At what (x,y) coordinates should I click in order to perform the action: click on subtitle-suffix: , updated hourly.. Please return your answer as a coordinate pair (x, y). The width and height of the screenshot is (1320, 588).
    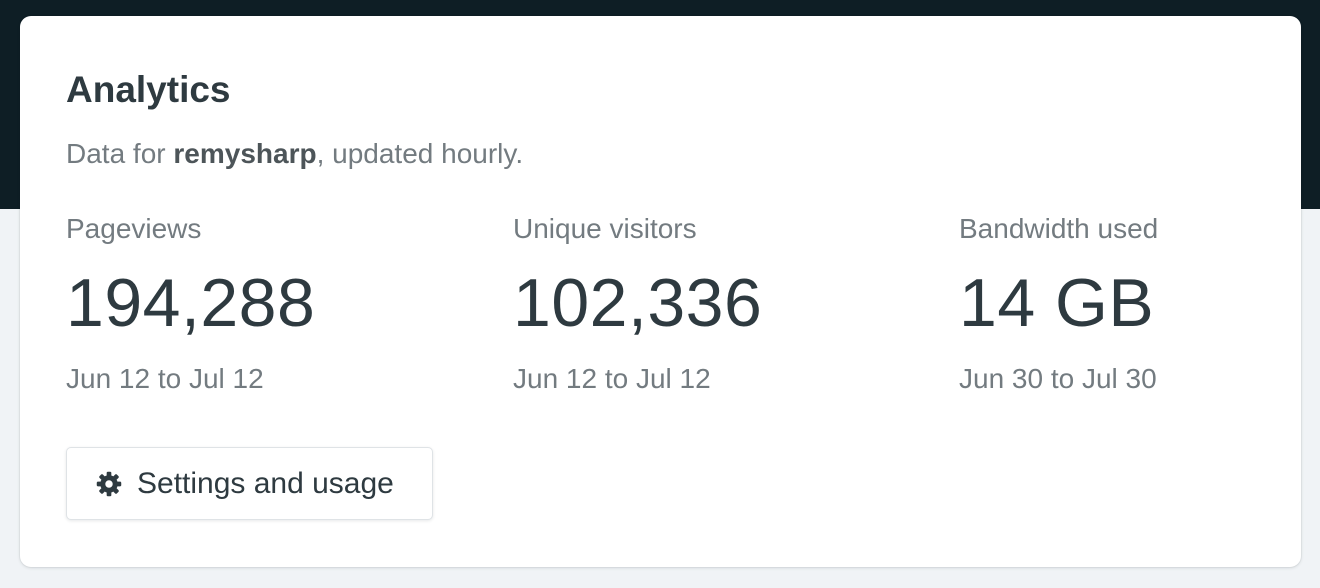
    Looking at the image, I should click on (420, 153).